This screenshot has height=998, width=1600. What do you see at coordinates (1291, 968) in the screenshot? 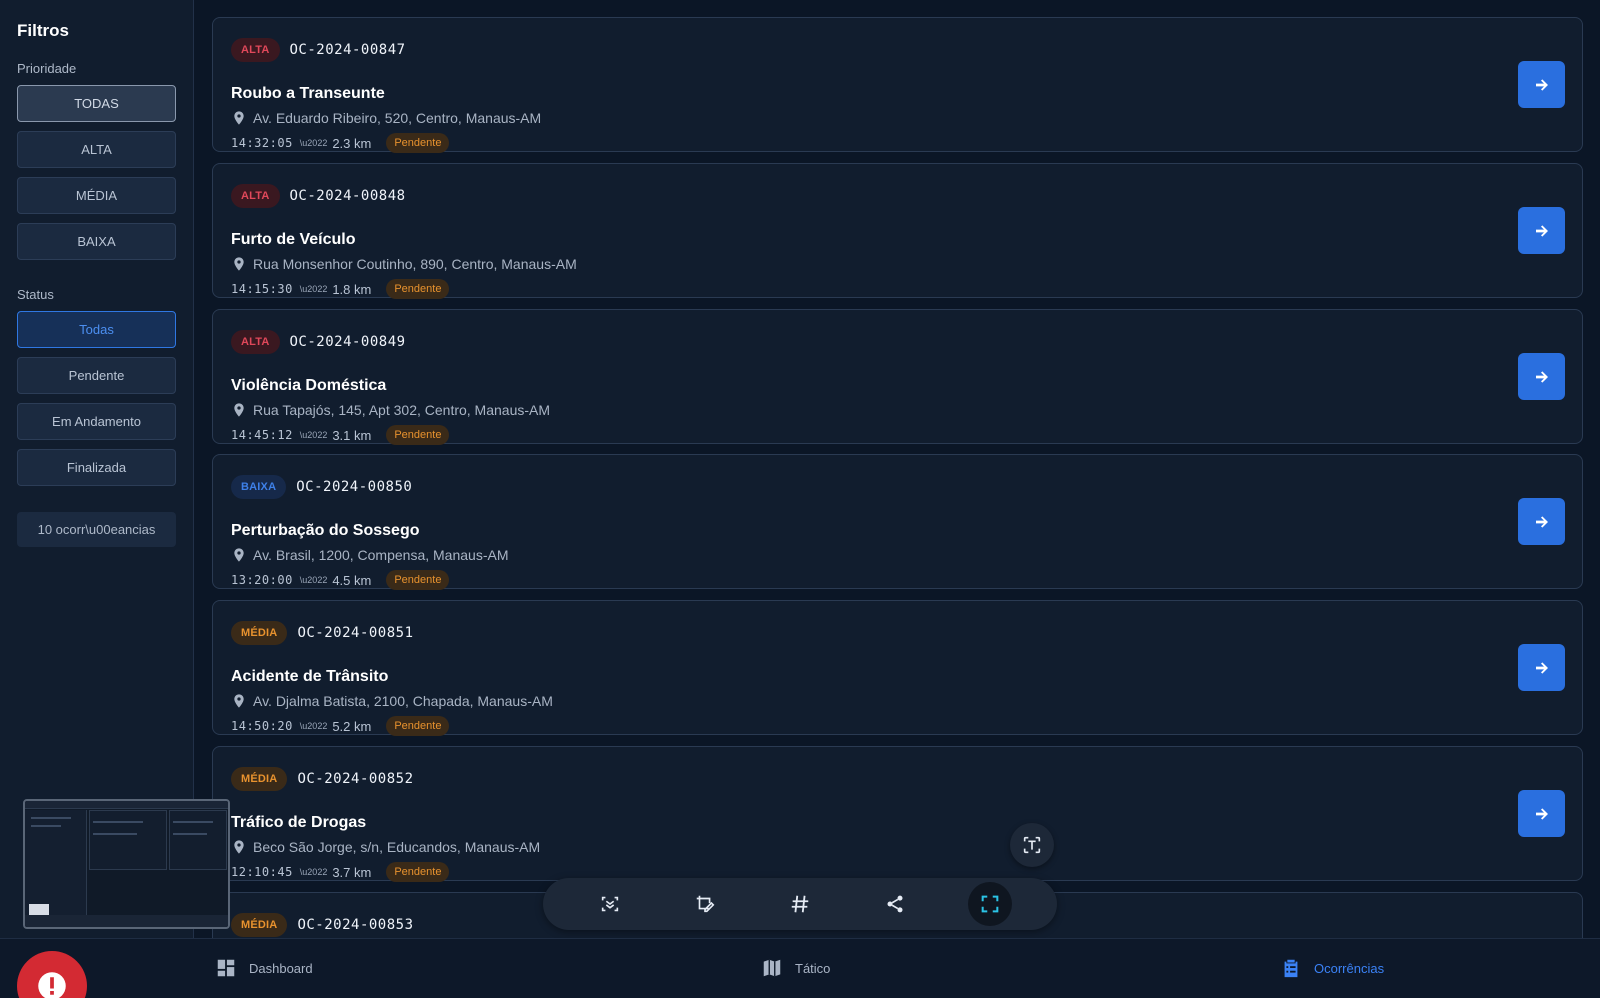
I see `clipboard-list-icon` at bounding box center [1291, 968].